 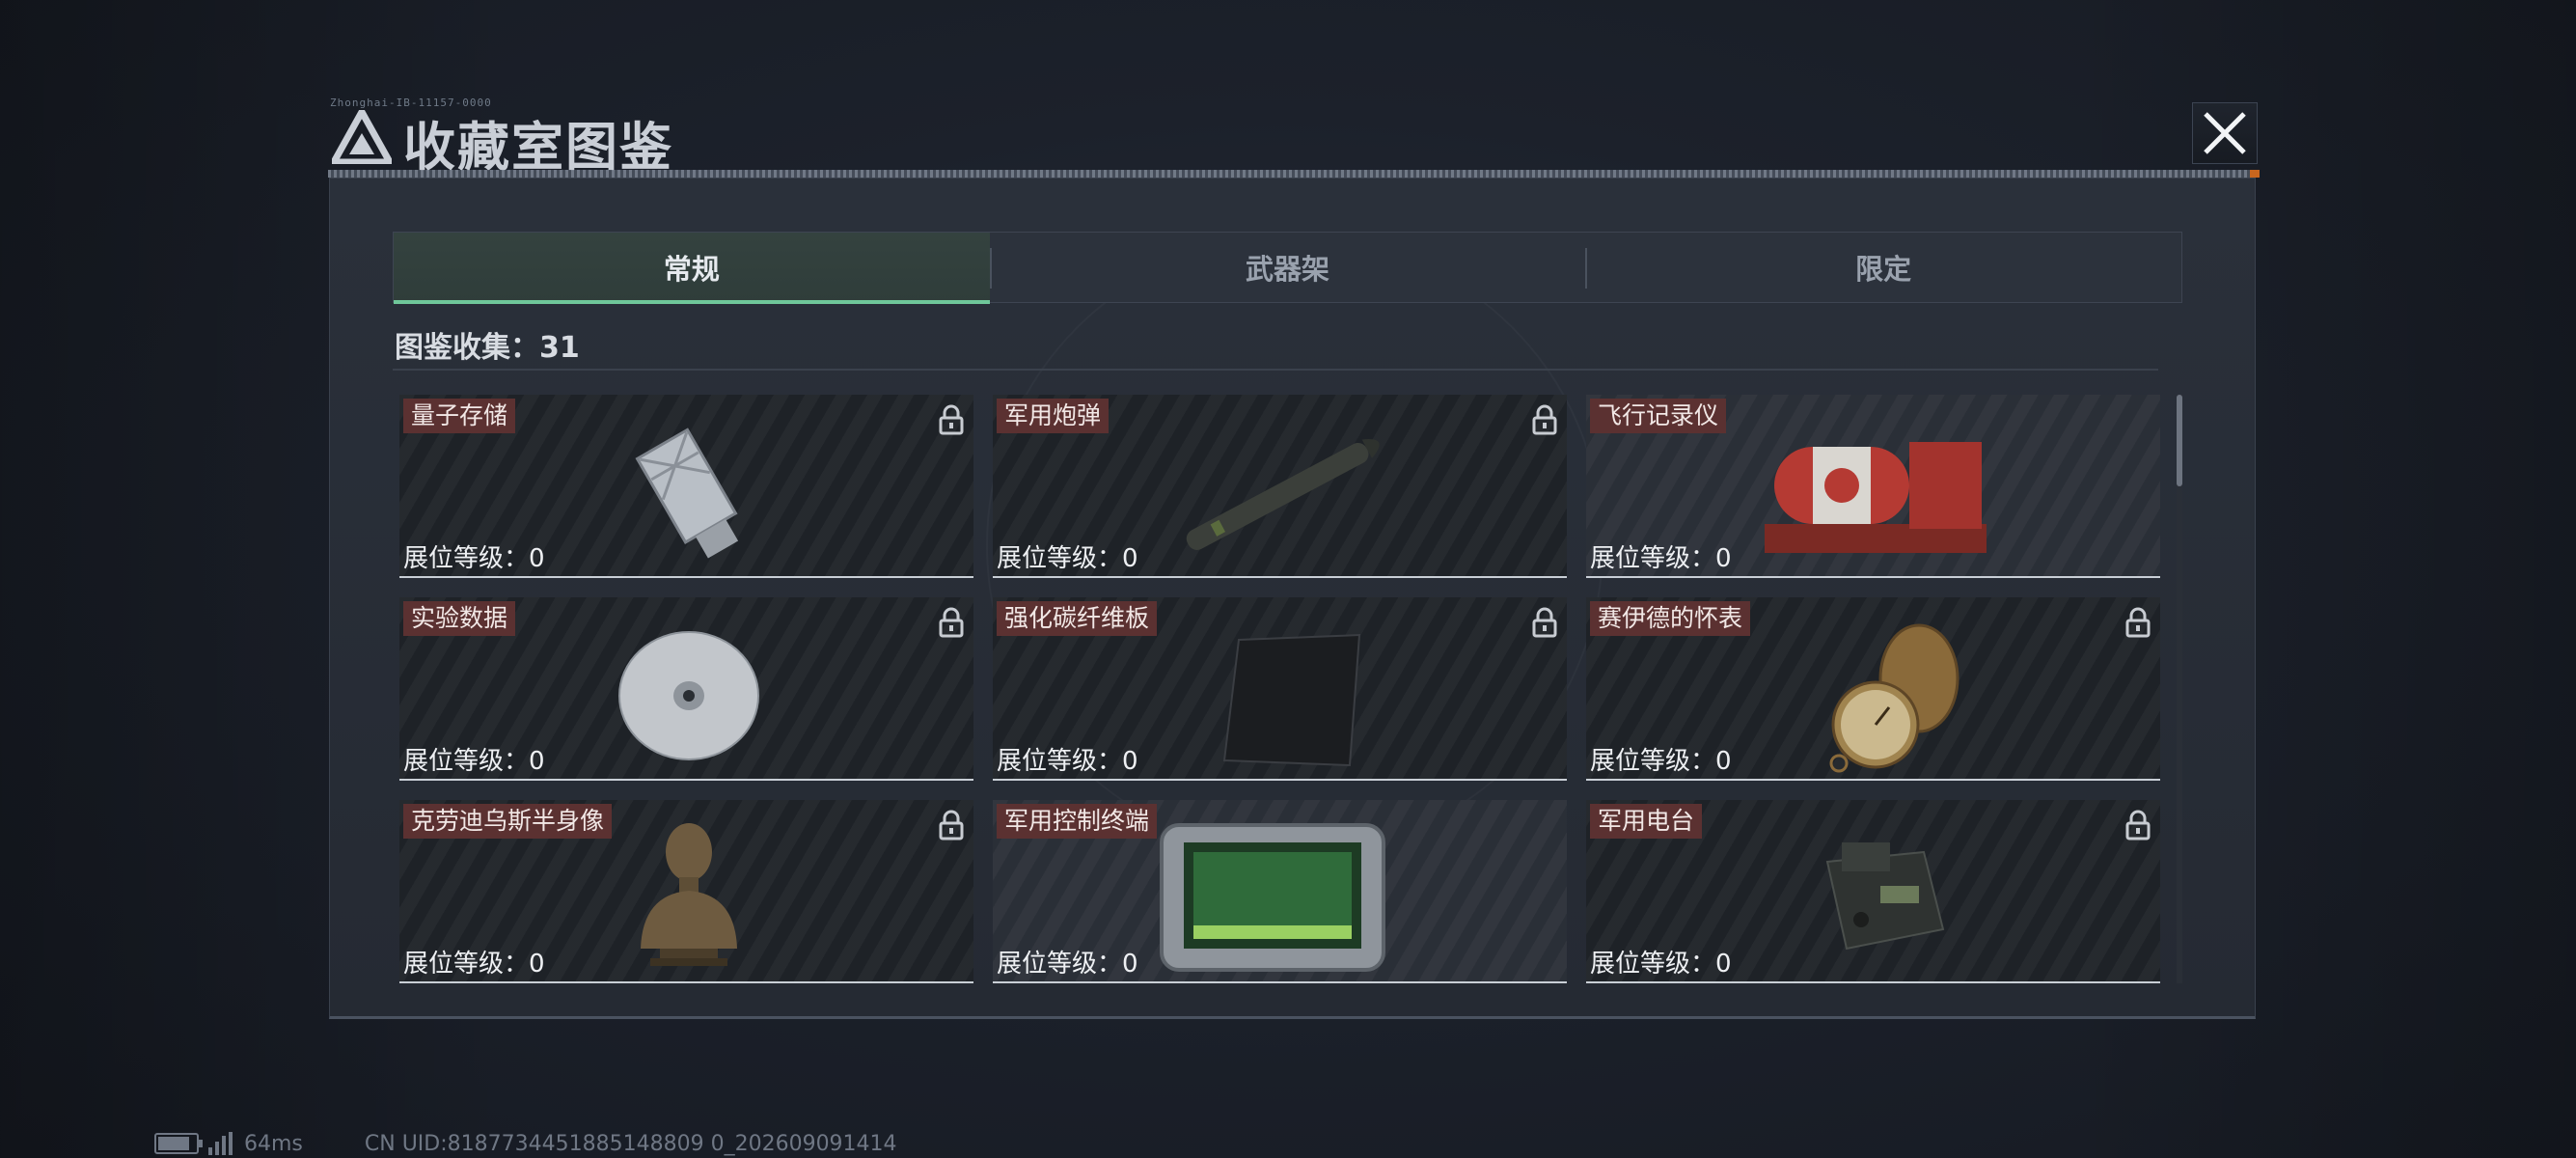 What do you see at coordinates (1289, 137) in the screenshot?
I see `dialog-header: Zhonghai-IB-11157-0000 收藏室图鉴` at bounding box center [1289, 137].